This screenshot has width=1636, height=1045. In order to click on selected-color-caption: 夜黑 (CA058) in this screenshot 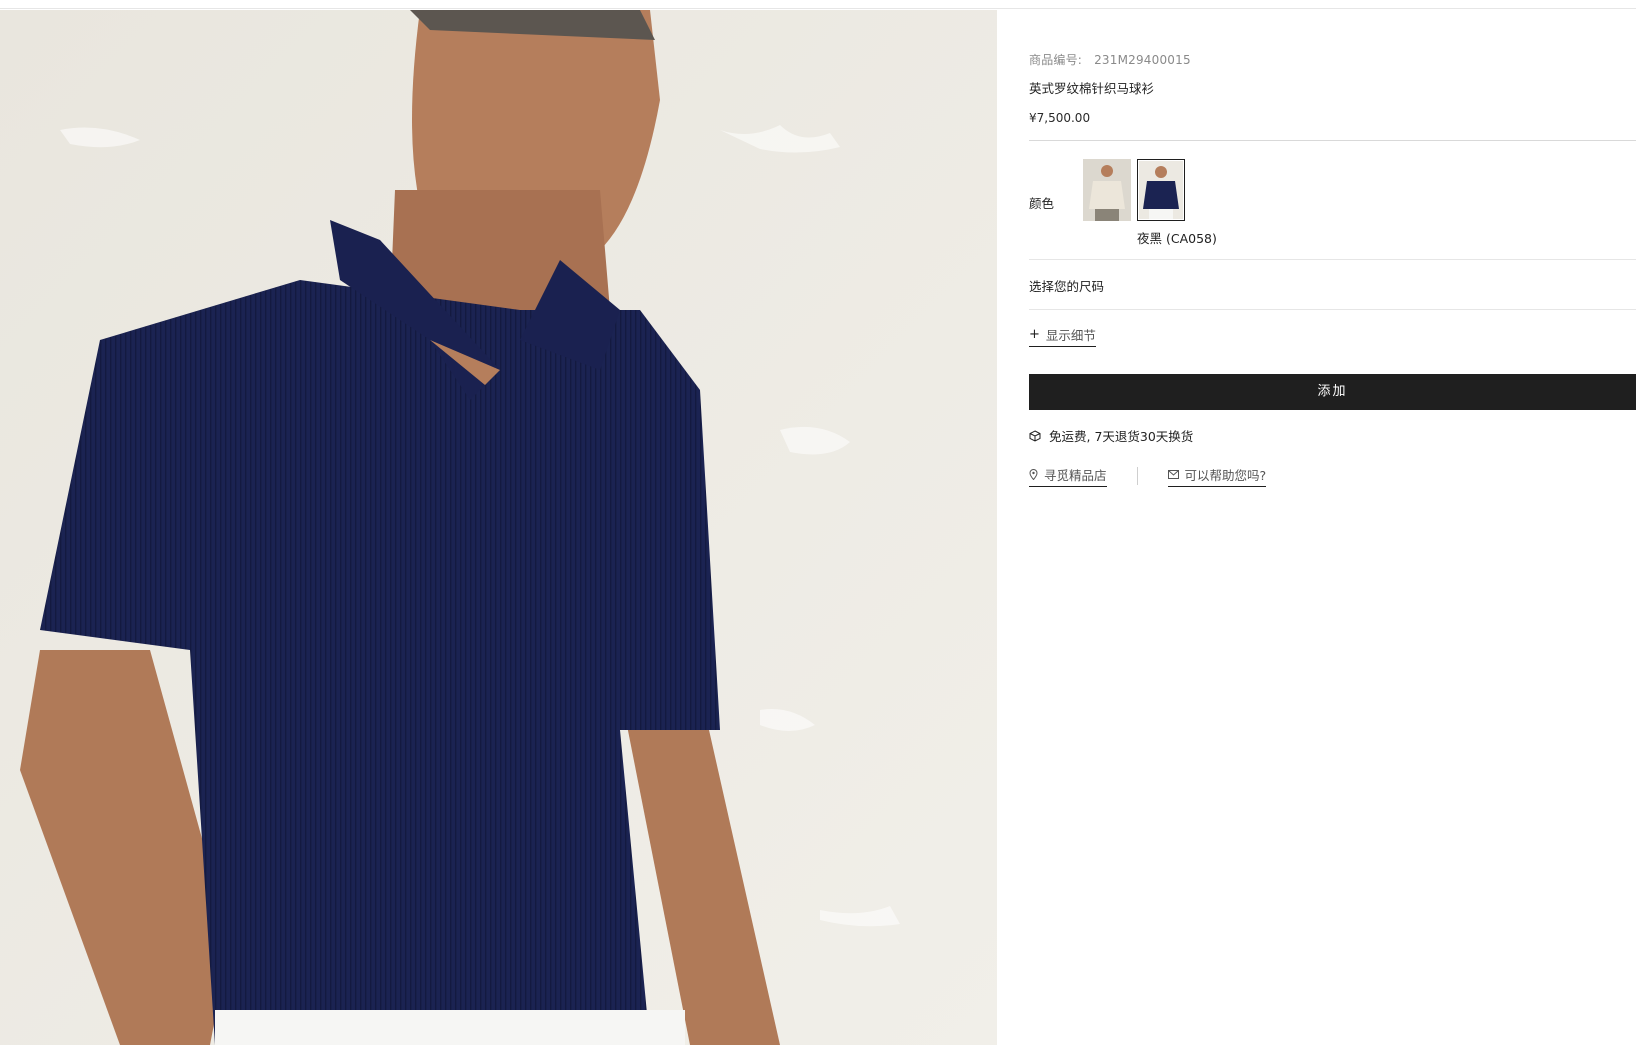, I will do `click(1177, 238)`.